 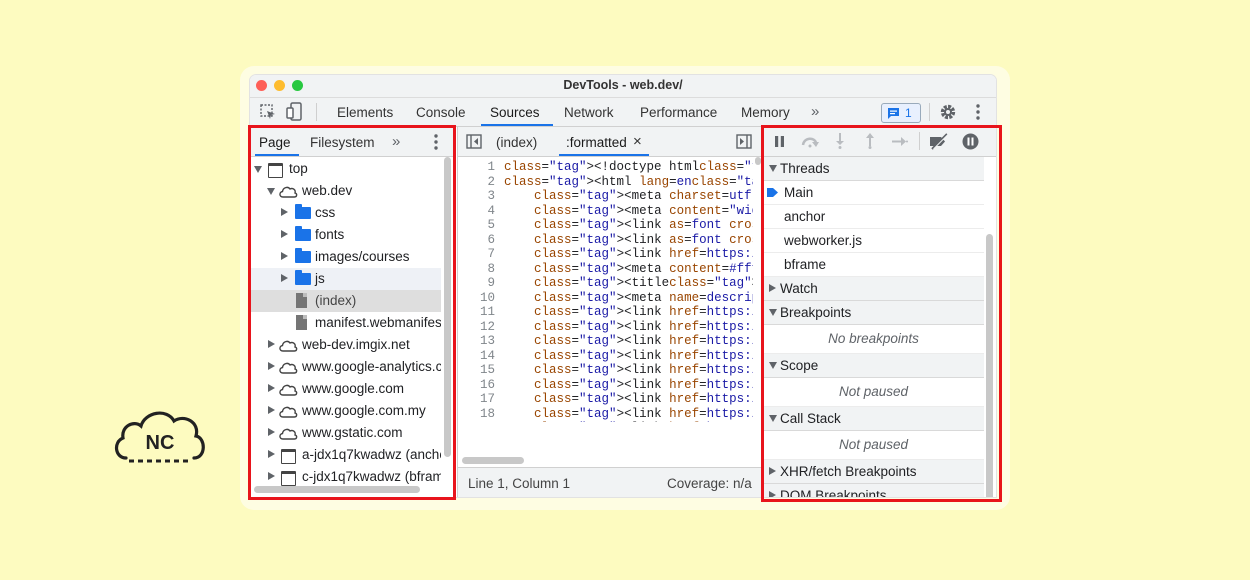 I want to click on line-number: 11, so click(x=476, y=312).